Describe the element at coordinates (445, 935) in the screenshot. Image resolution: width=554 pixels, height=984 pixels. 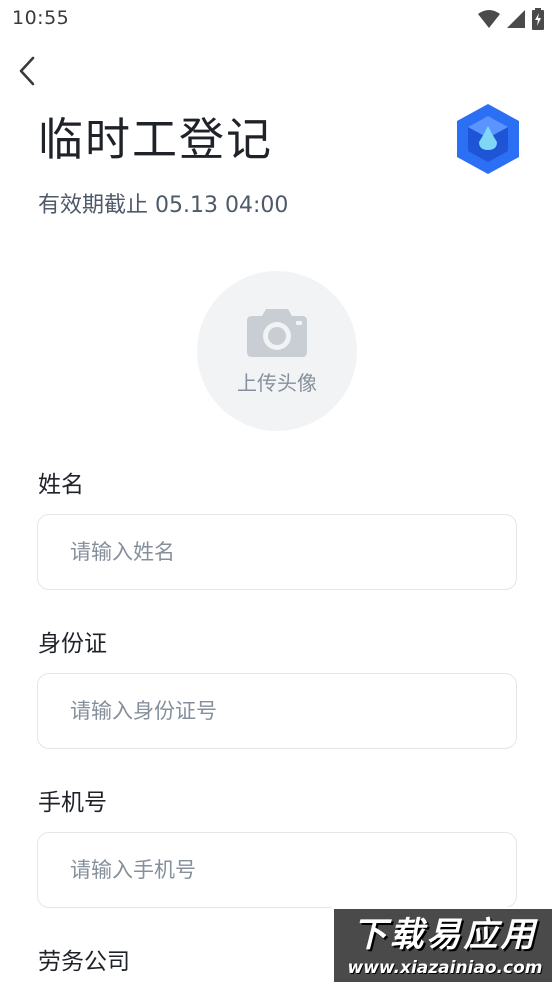
I see `watermark-main-text: 下载易应用` at that location.